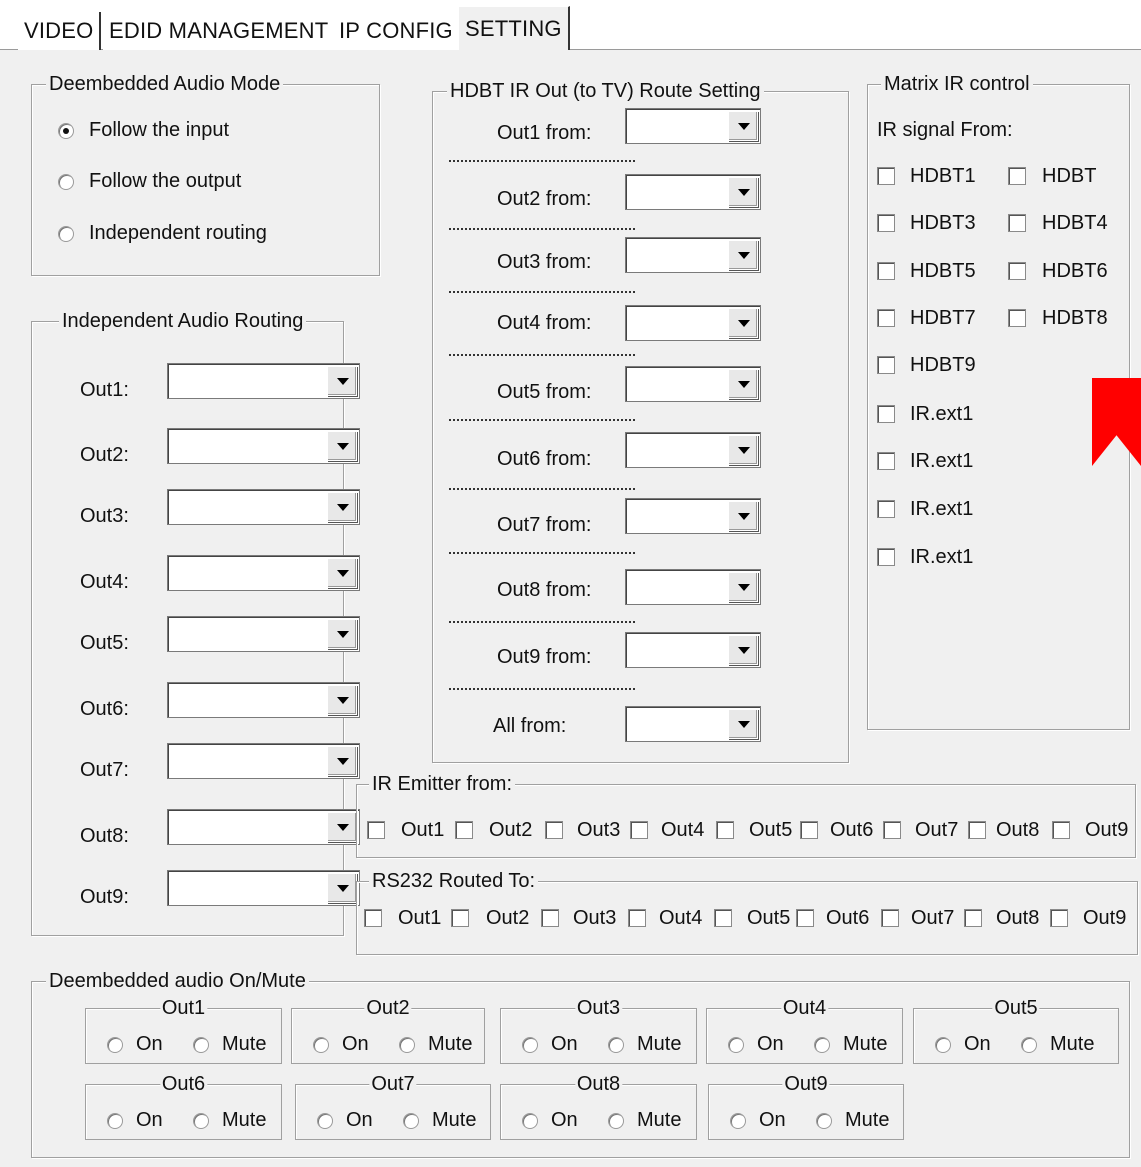 Image resolution: width=1141 pixels, height=1167 pixels. Describe the element at coordinates (890, 918) in the screenshot. I see `rs232-out7-checkbox` at that location.